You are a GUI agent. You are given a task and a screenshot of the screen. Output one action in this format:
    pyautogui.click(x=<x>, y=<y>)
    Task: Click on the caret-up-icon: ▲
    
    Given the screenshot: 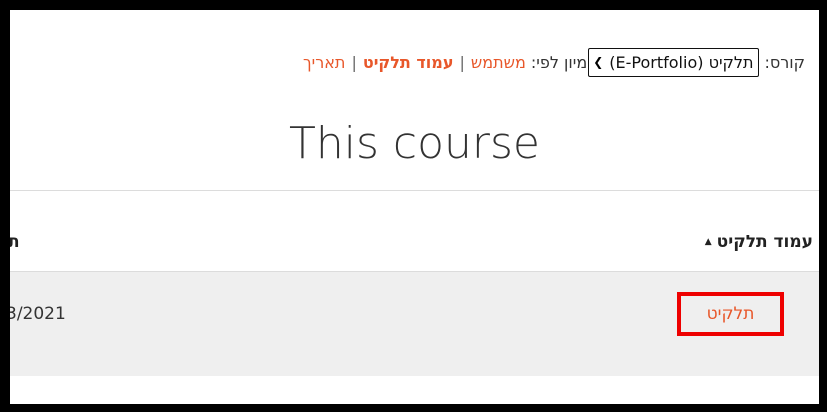 What is the action you would take?
    pyautogui.click(x=708, y=242)
    